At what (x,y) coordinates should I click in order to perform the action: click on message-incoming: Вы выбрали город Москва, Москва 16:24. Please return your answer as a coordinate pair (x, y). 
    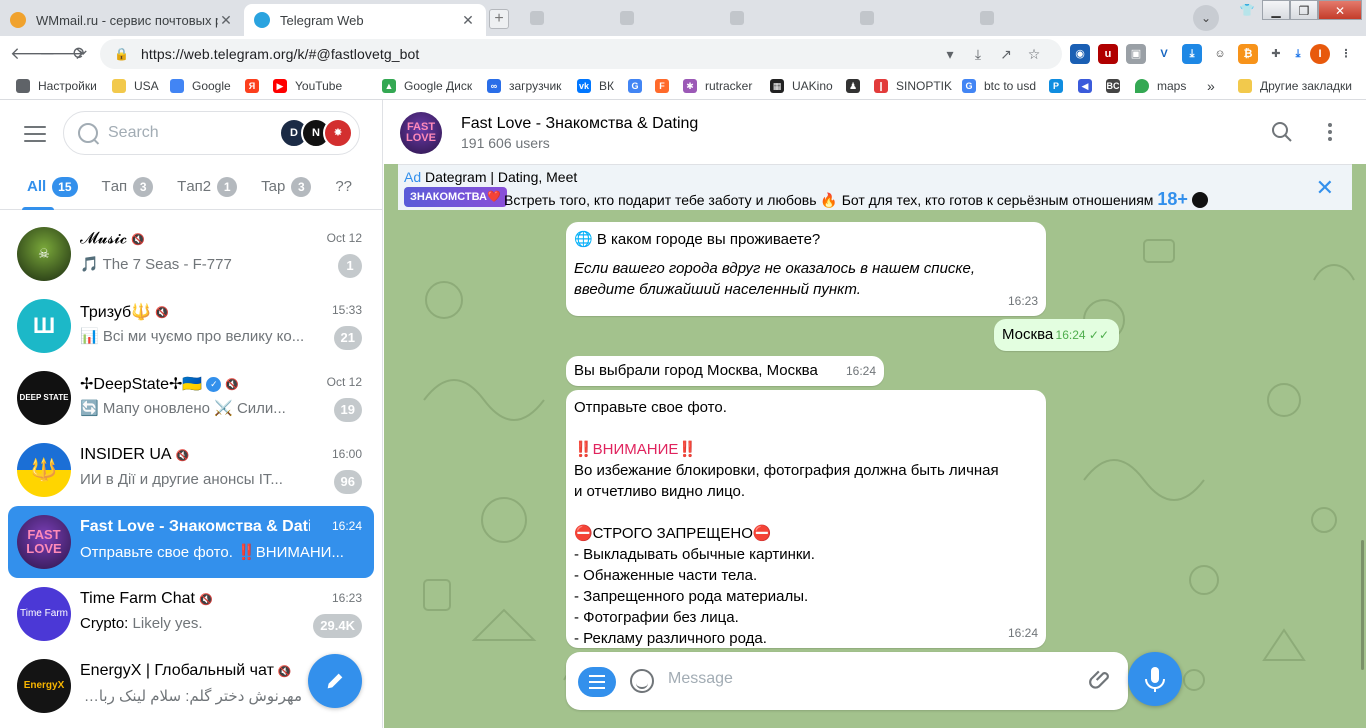
    Looking at the image, I should click on (725, 371).